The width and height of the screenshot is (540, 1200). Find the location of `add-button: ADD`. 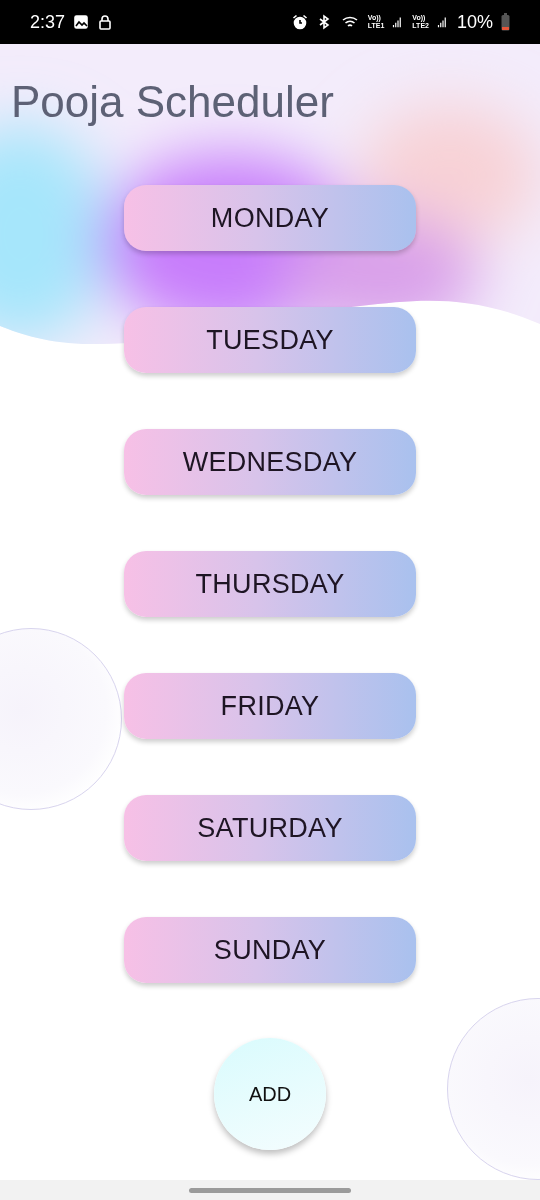

add-button: ADD is located at coordinates (270, 1094).